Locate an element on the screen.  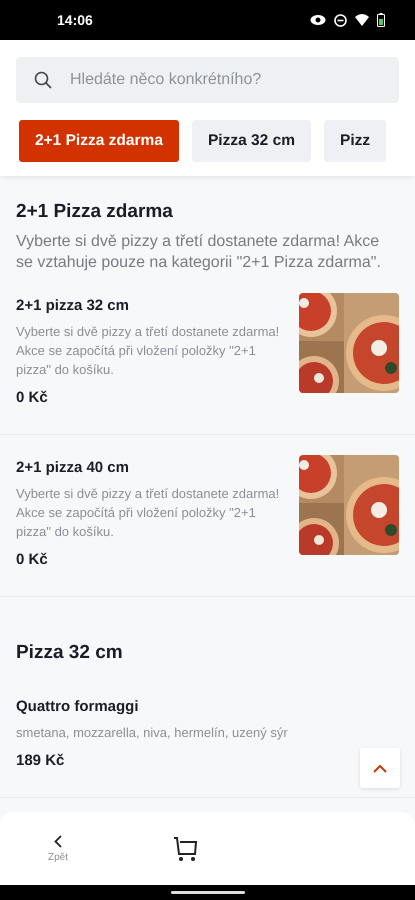
category-tab: Pizza 32 cm is located at coordinates (251, 141).